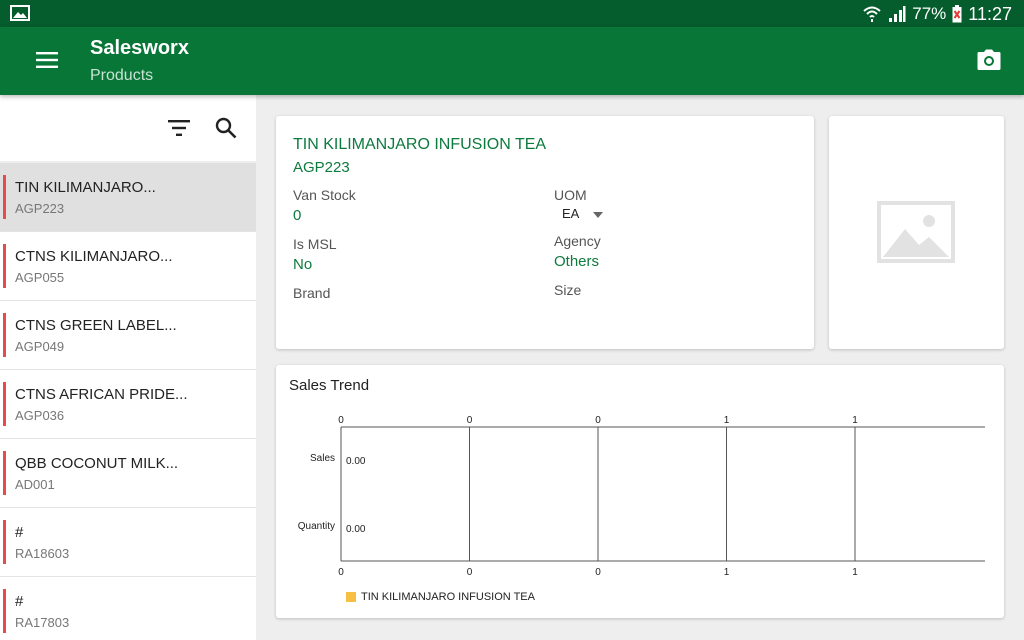 The width and height of the screenshot is (1024, 640). Describe the element at coordinates (297, 215) in the screenshot. I see `van-stock-value: 0` at that location.